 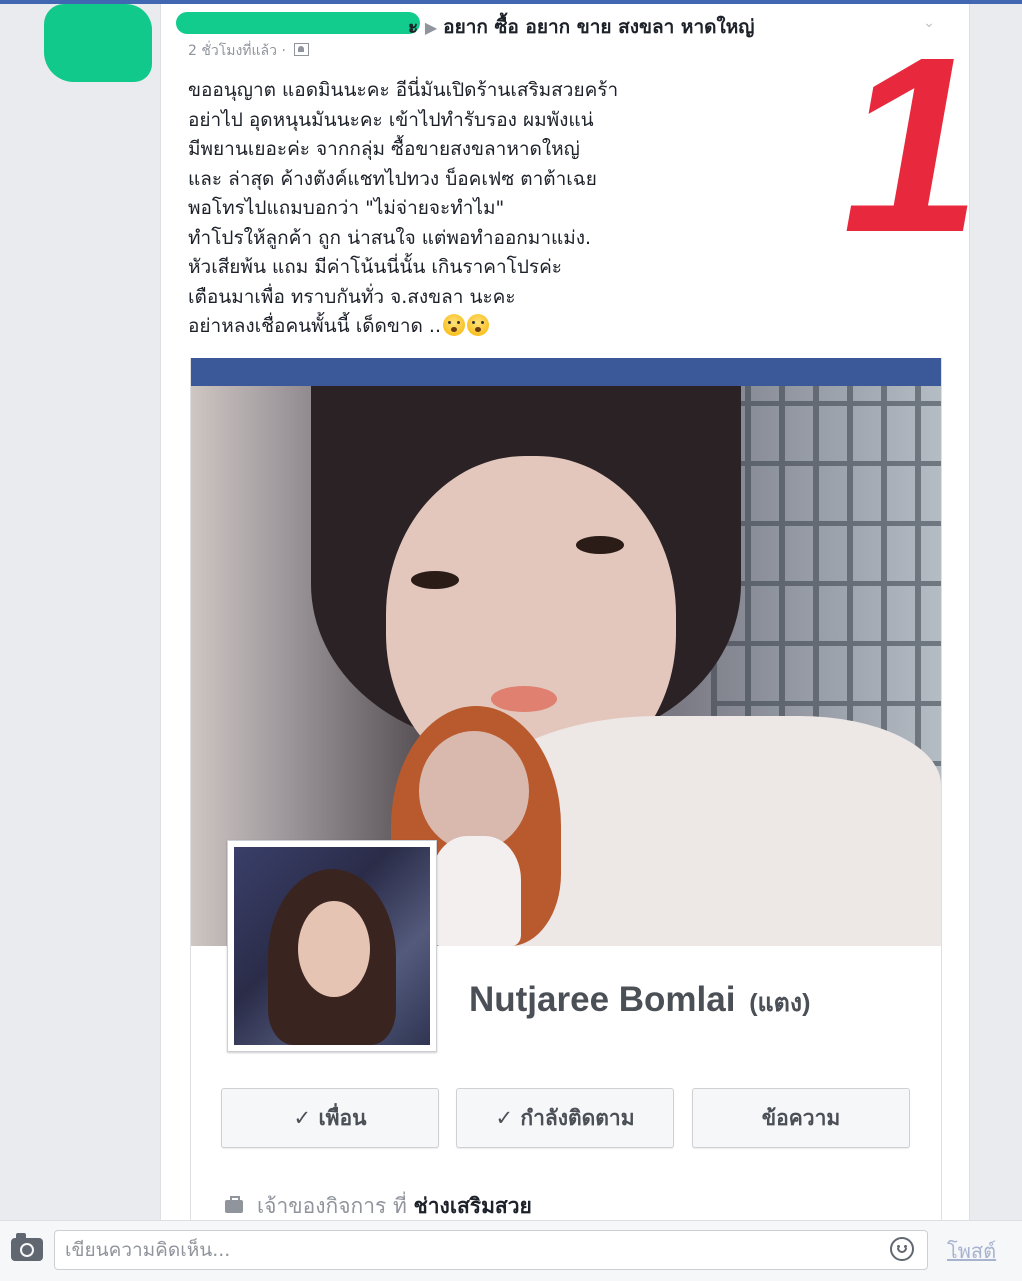 What do you see at coordinates (476, 891) in the screenshot?
I see `doll-body` at bounding box center [476, 891].